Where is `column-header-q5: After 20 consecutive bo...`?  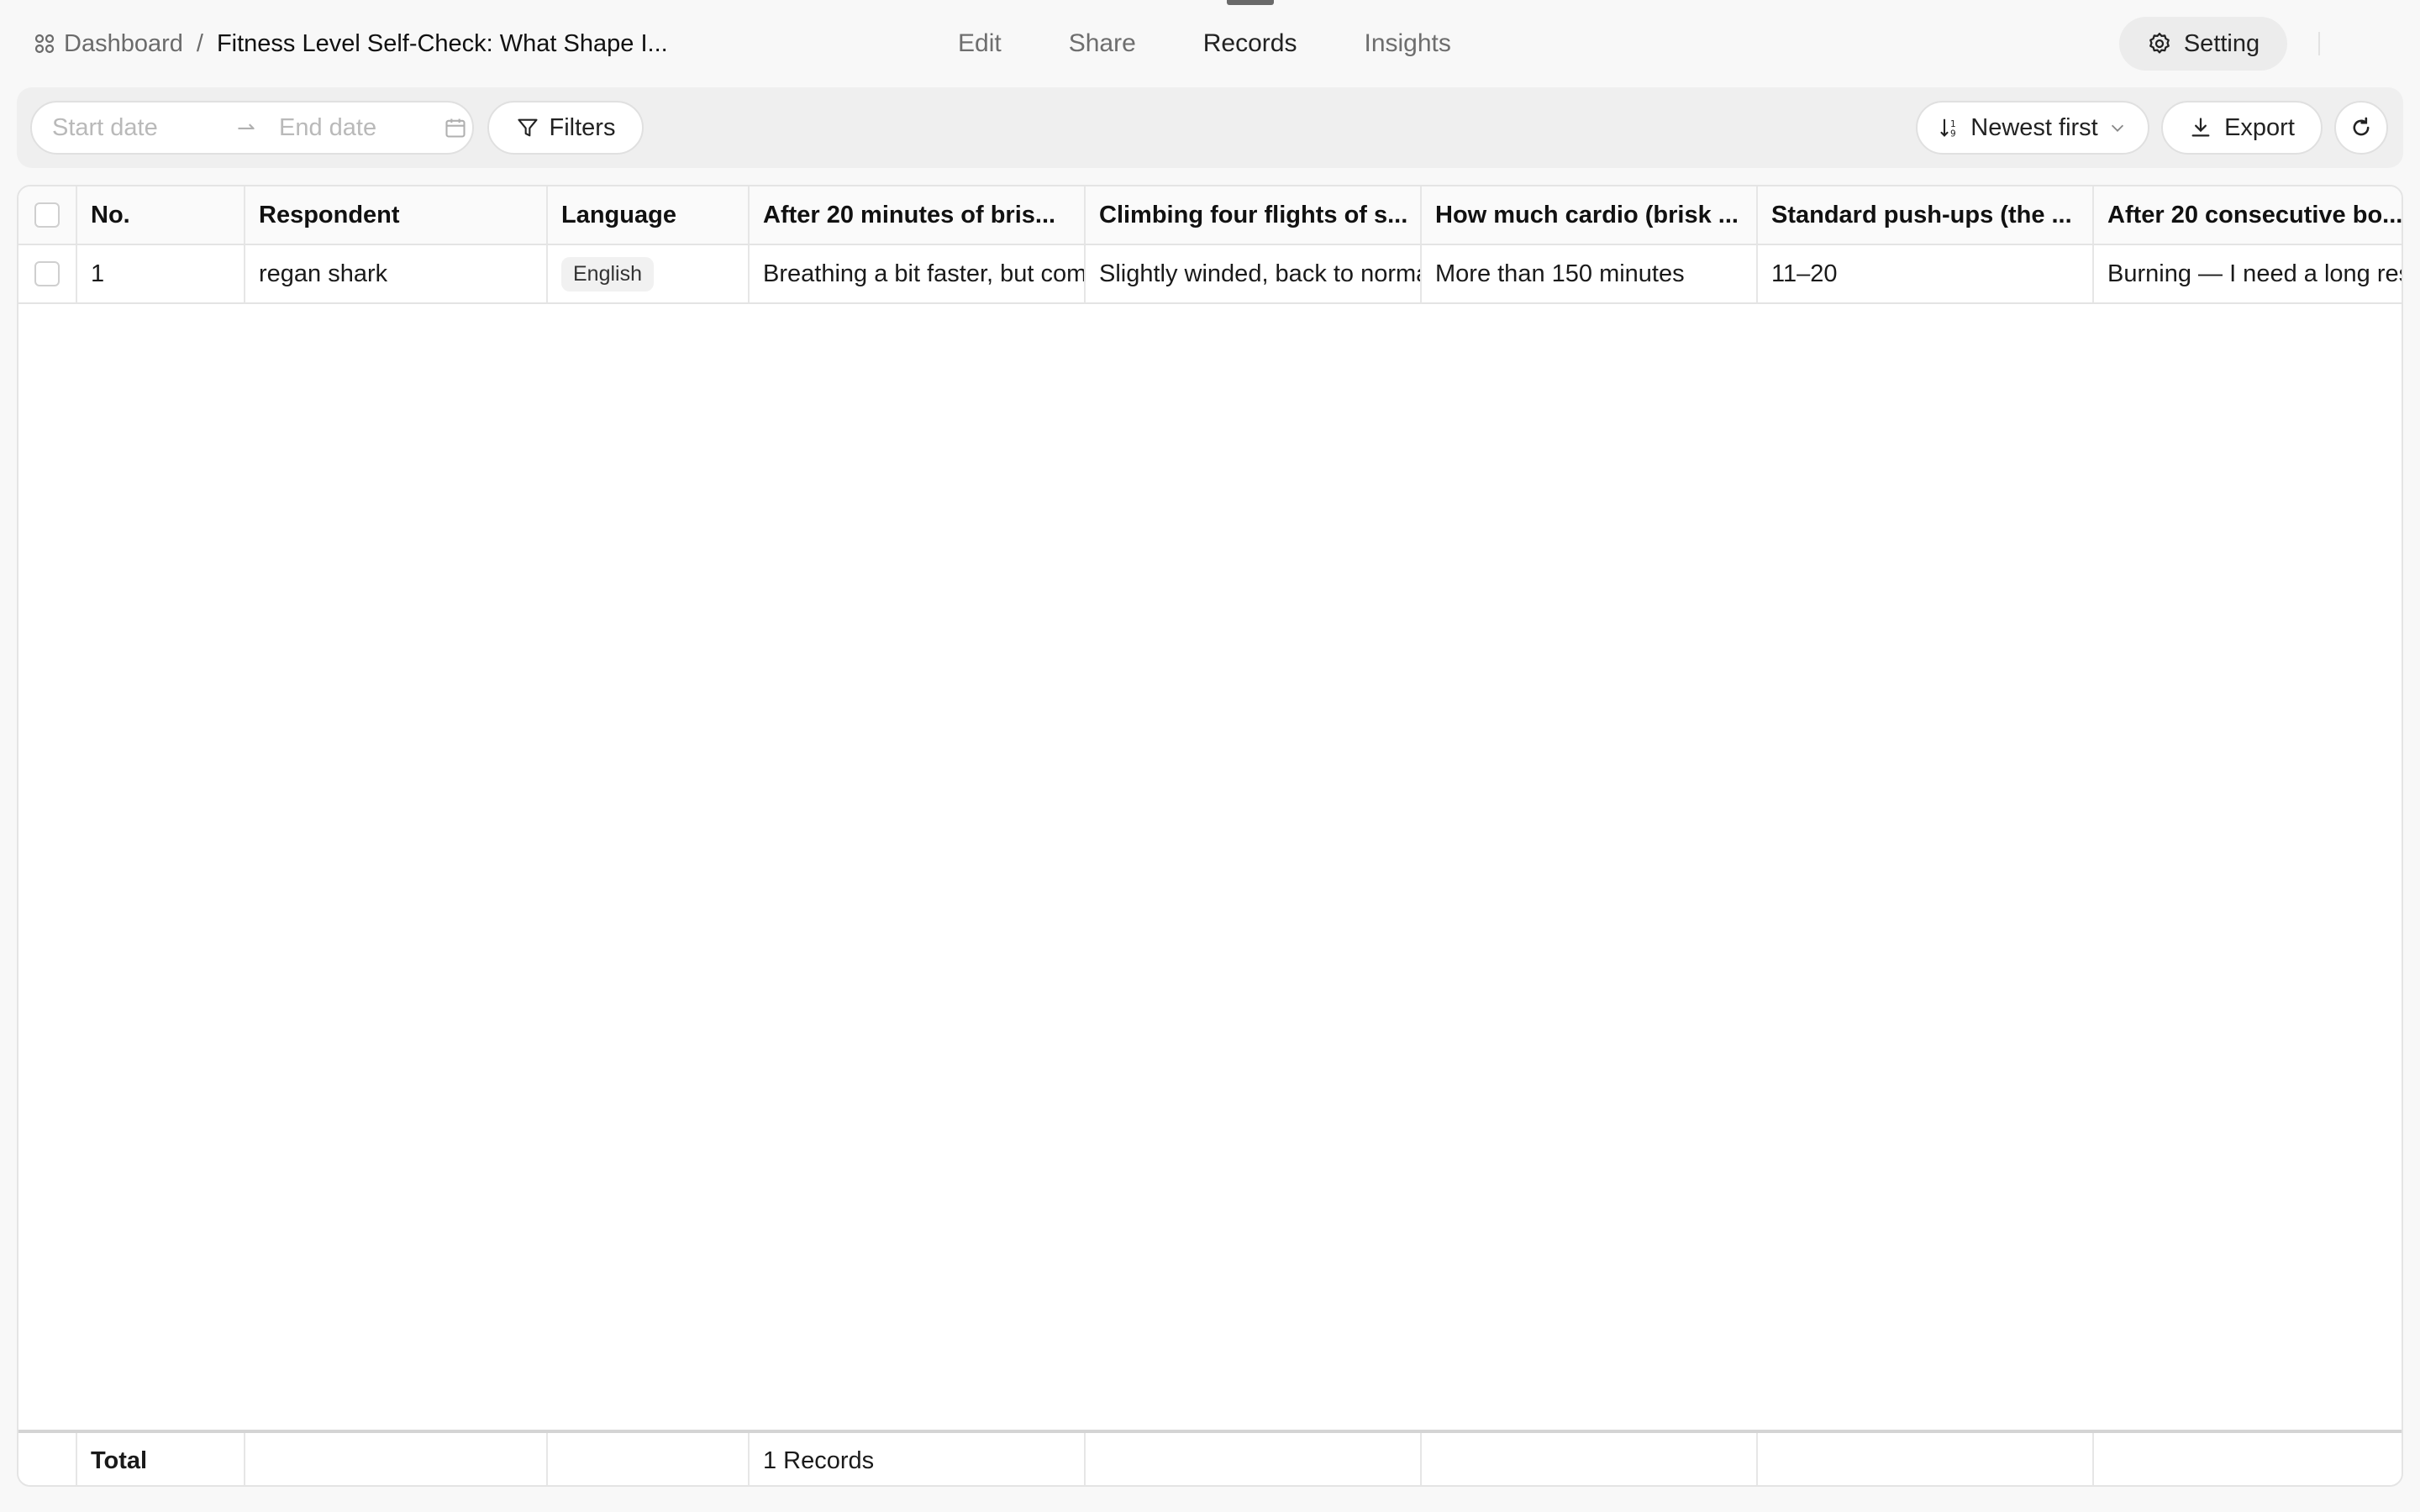
column-header-q5: After 20 consecutive bo... is located at coordinates (2248, 215).